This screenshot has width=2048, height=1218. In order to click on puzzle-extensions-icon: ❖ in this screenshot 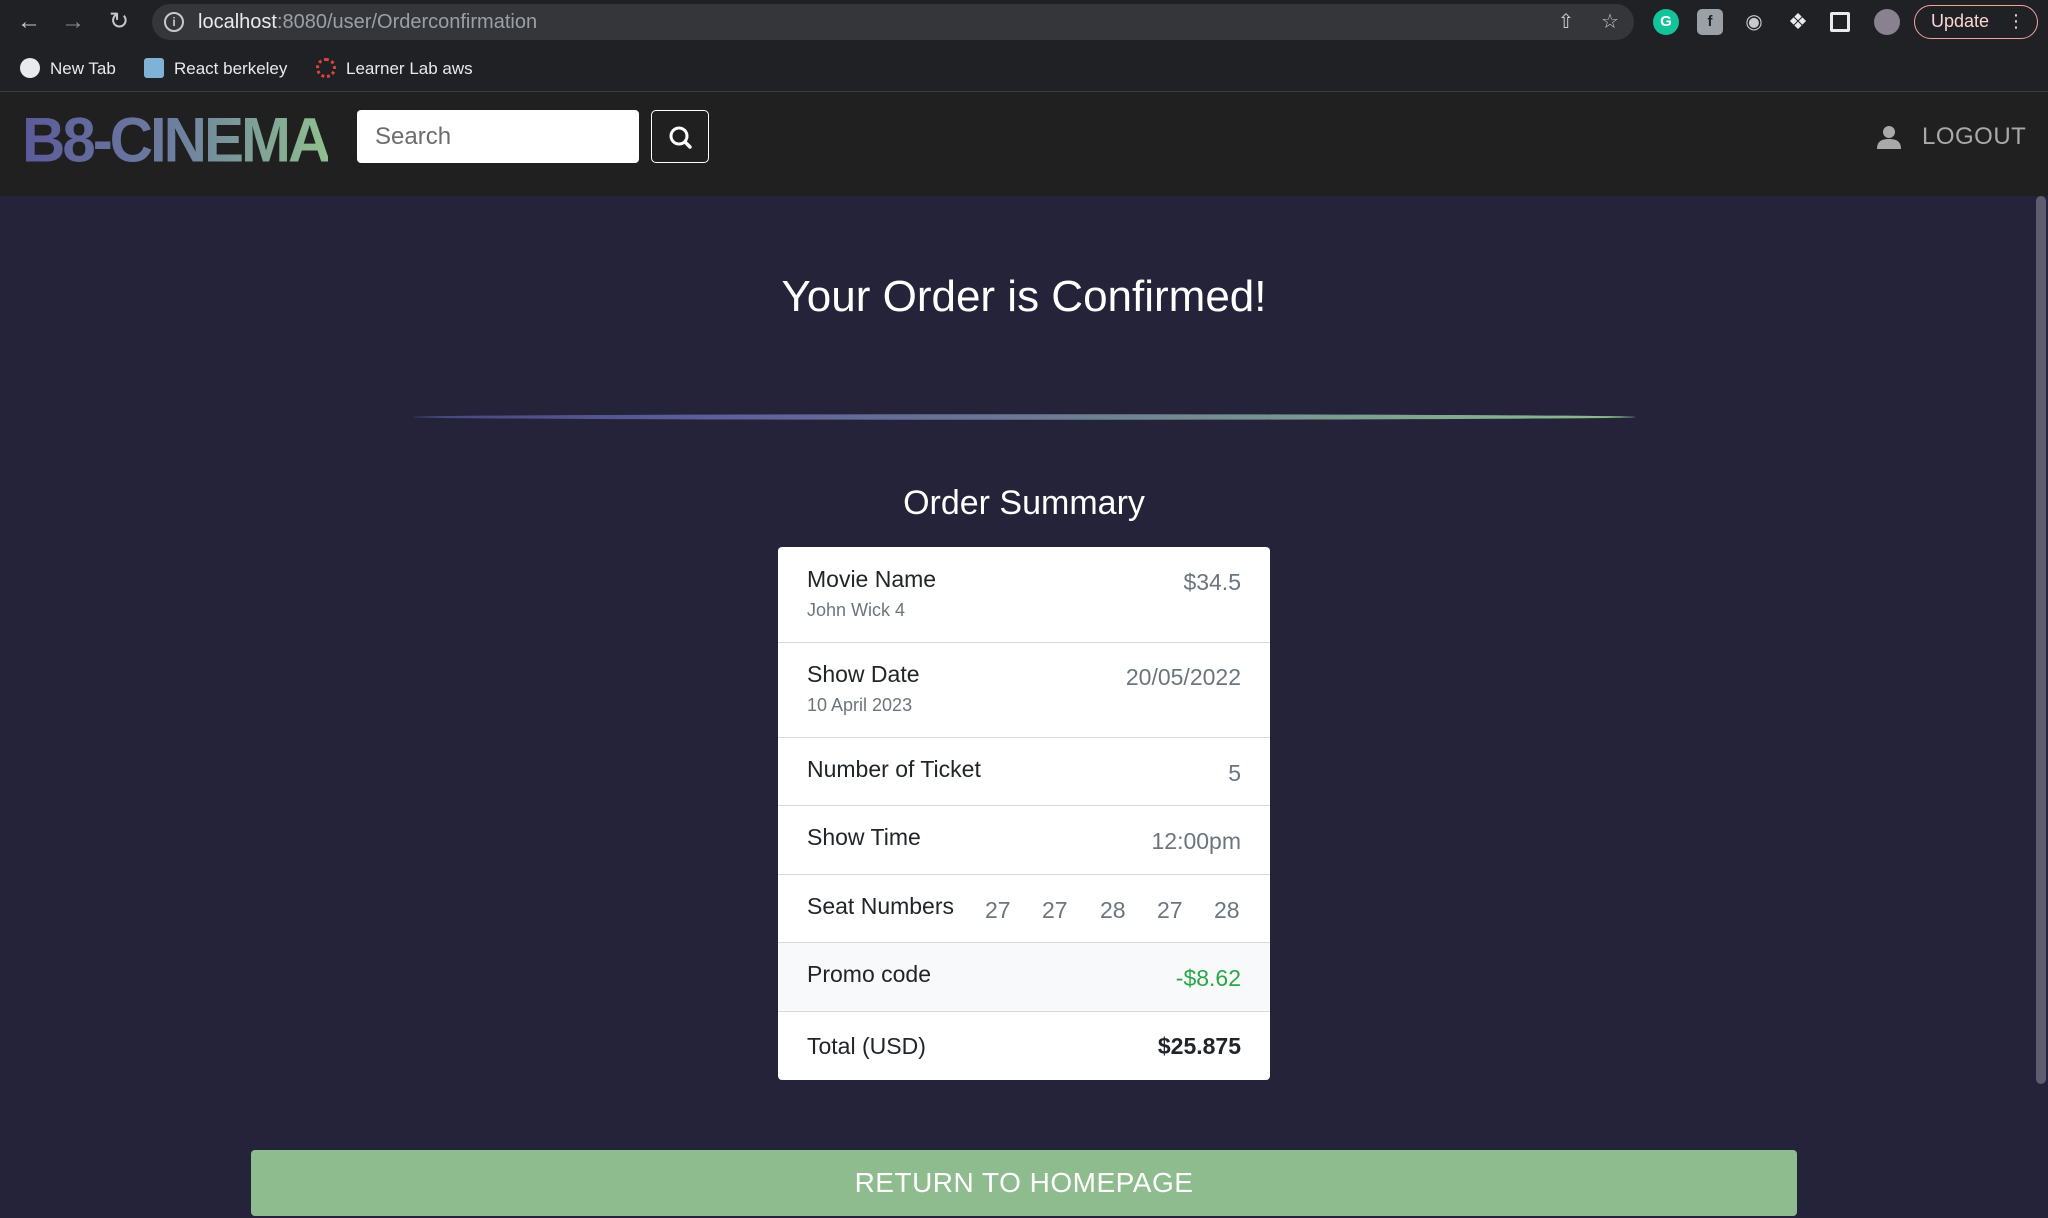, I will do `click(1798, 22)`.